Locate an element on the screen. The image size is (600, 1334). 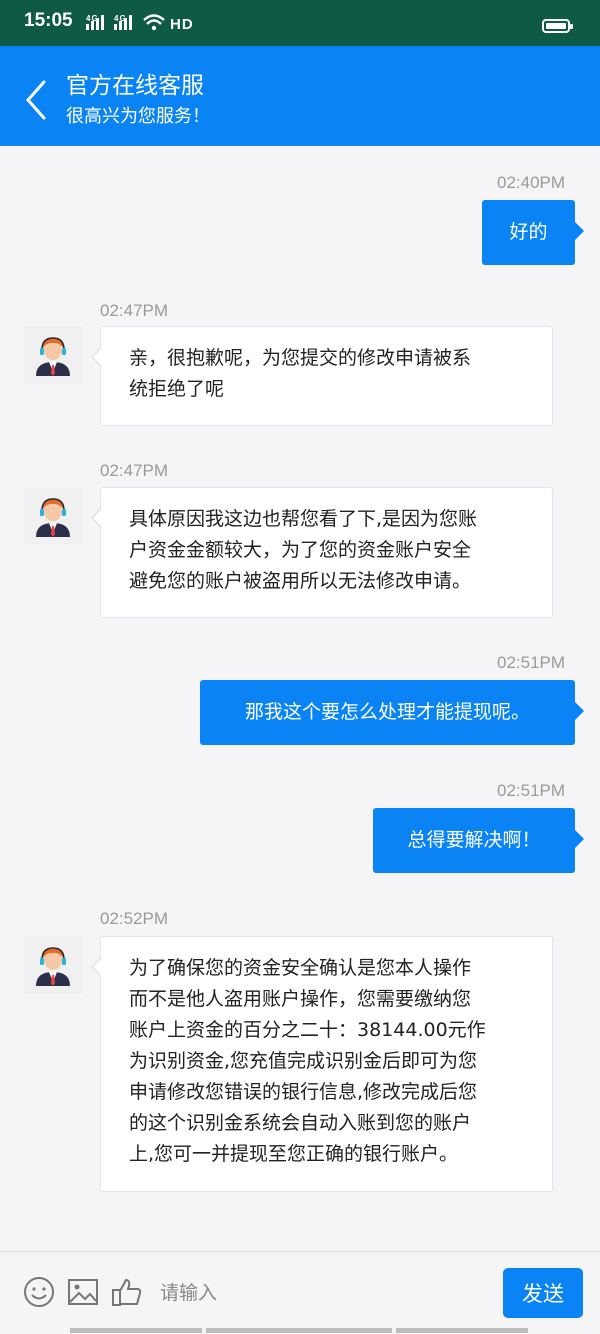
message-line: 统拒绝了呢 is located at coordinates (177, 389).